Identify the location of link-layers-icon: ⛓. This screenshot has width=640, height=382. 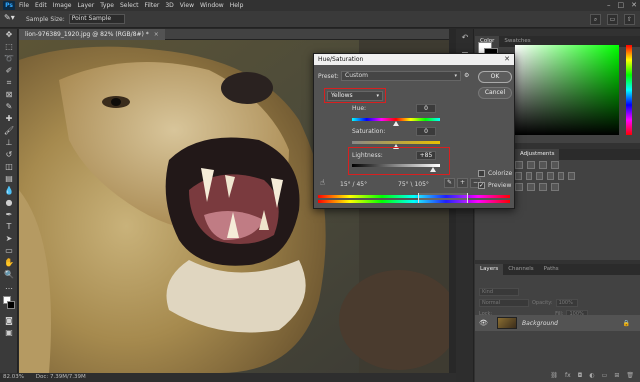
(554, 377).